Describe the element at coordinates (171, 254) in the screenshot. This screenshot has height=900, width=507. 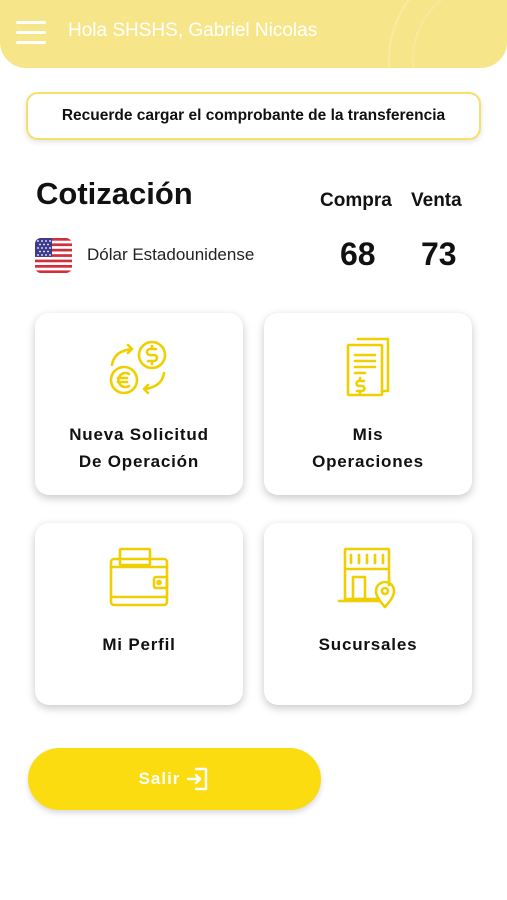
I see `currency-name: Dólar Estadounidense` at that location.